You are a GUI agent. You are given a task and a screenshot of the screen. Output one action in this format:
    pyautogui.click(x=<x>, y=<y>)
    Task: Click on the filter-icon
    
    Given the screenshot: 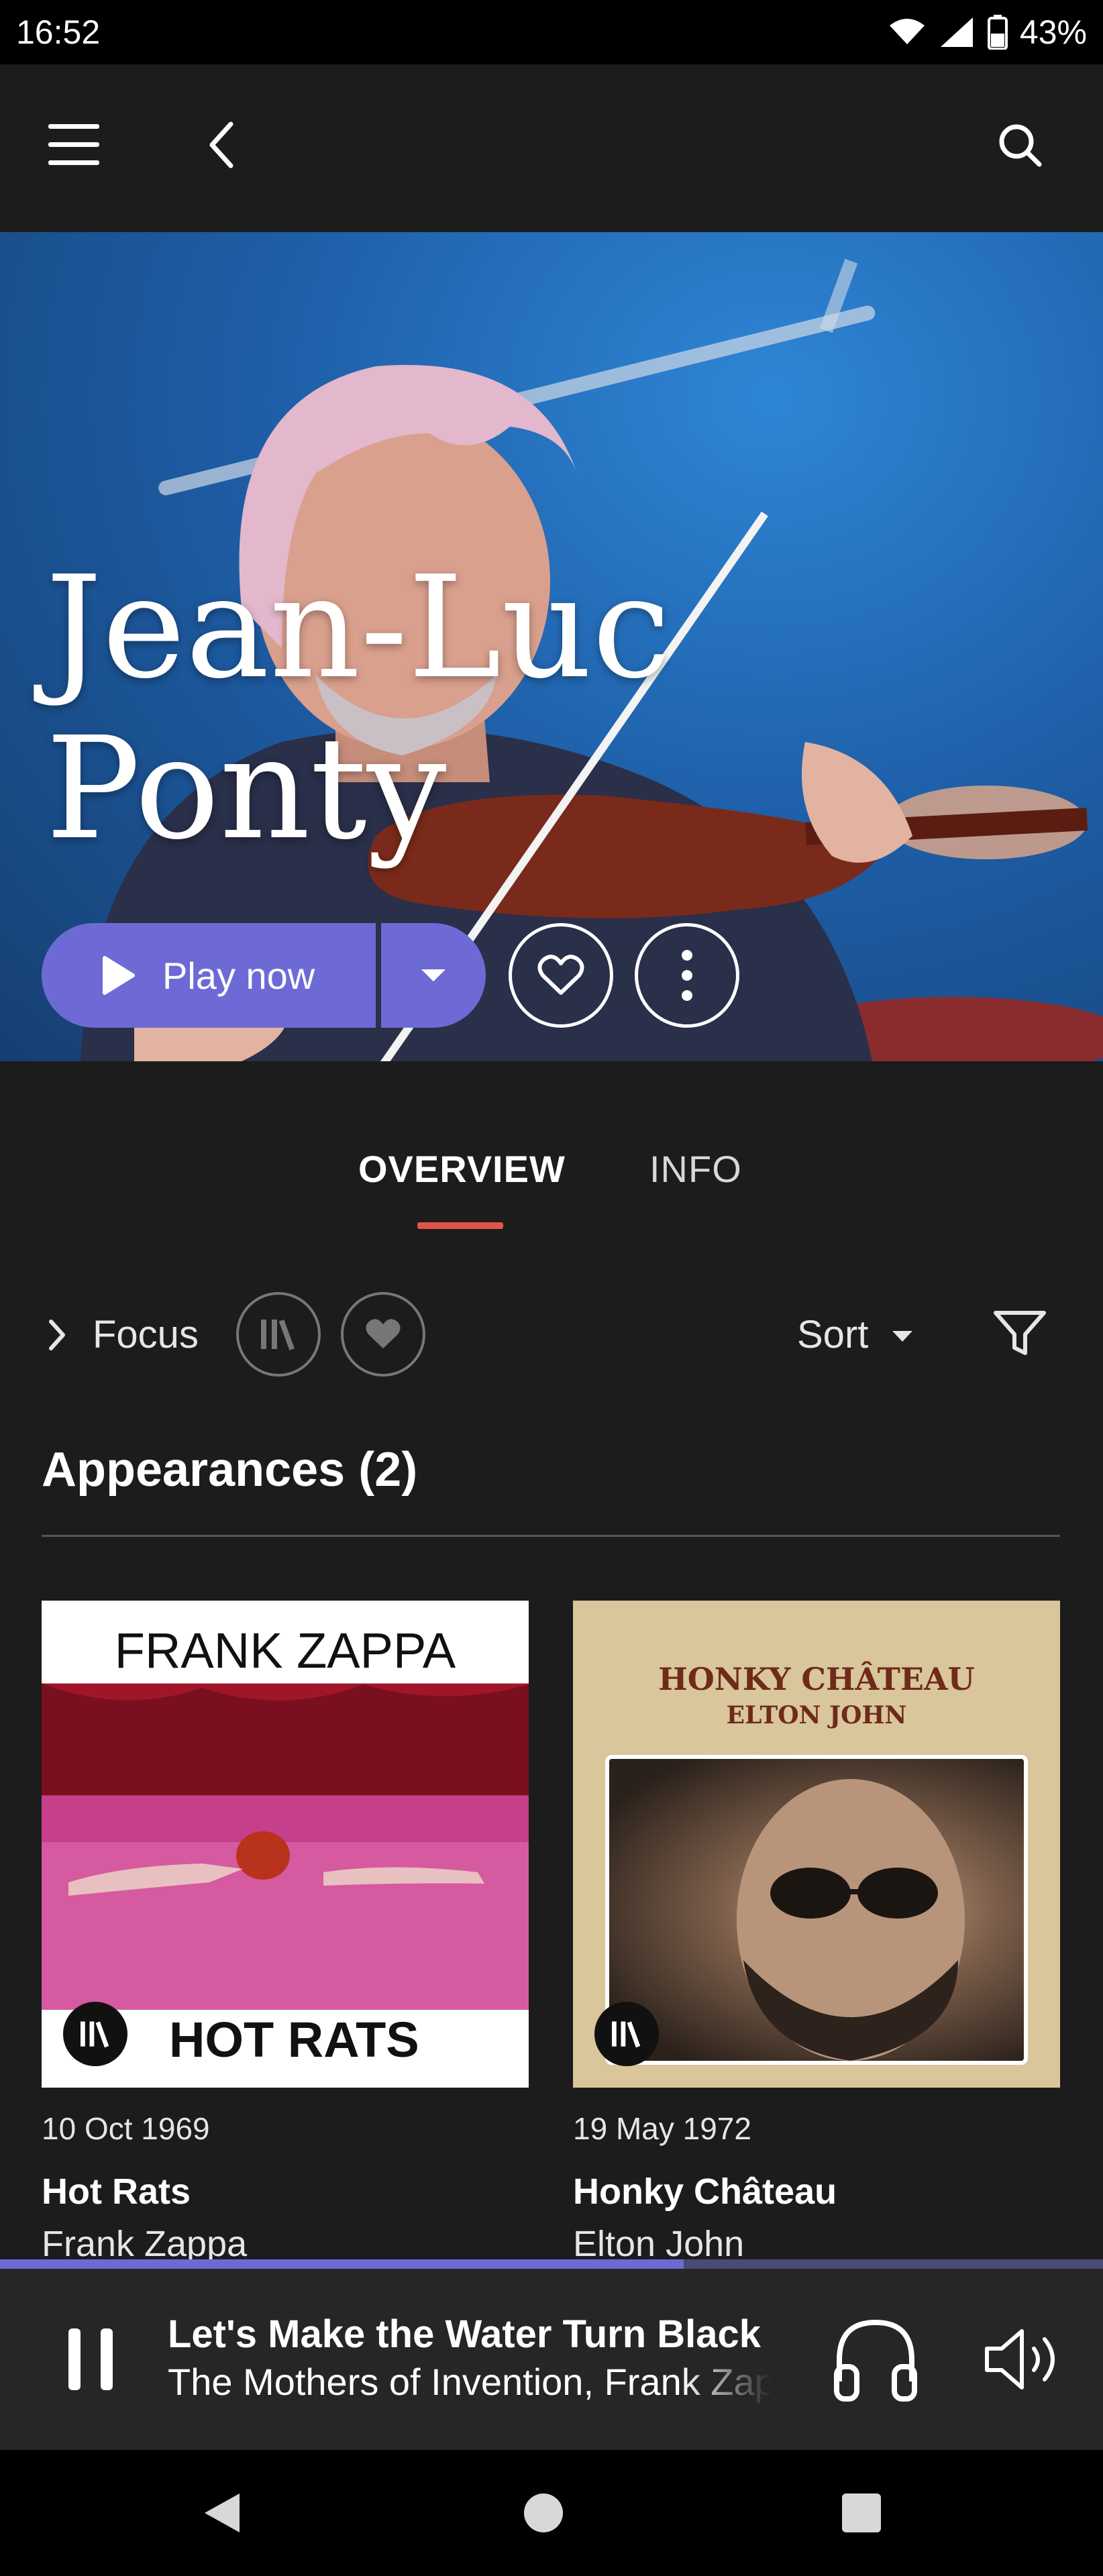 What is the action you would take?
    pyautogui.click(x=1020, y=1333)
    